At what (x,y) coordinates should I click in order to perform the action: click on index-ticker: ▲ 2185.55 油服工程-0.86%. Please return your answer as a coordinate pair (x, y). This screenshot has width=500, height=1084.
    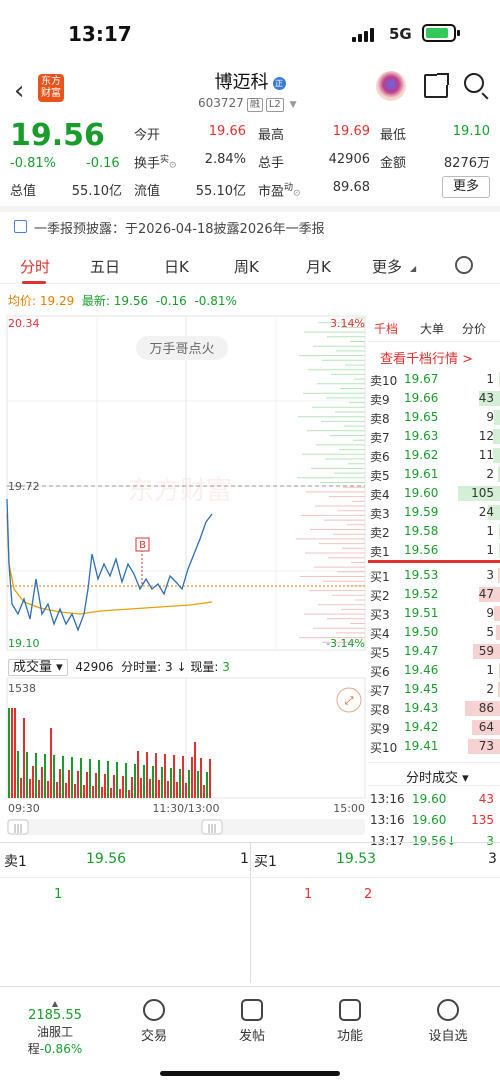
    Looking at the image, I should click on (55, 1028).